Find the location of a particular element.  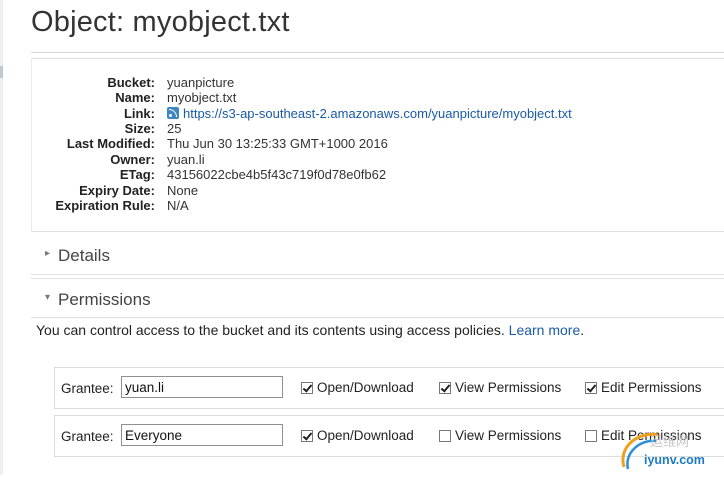

prop-label-owner: Owner: is located at coordinates (132, 159).